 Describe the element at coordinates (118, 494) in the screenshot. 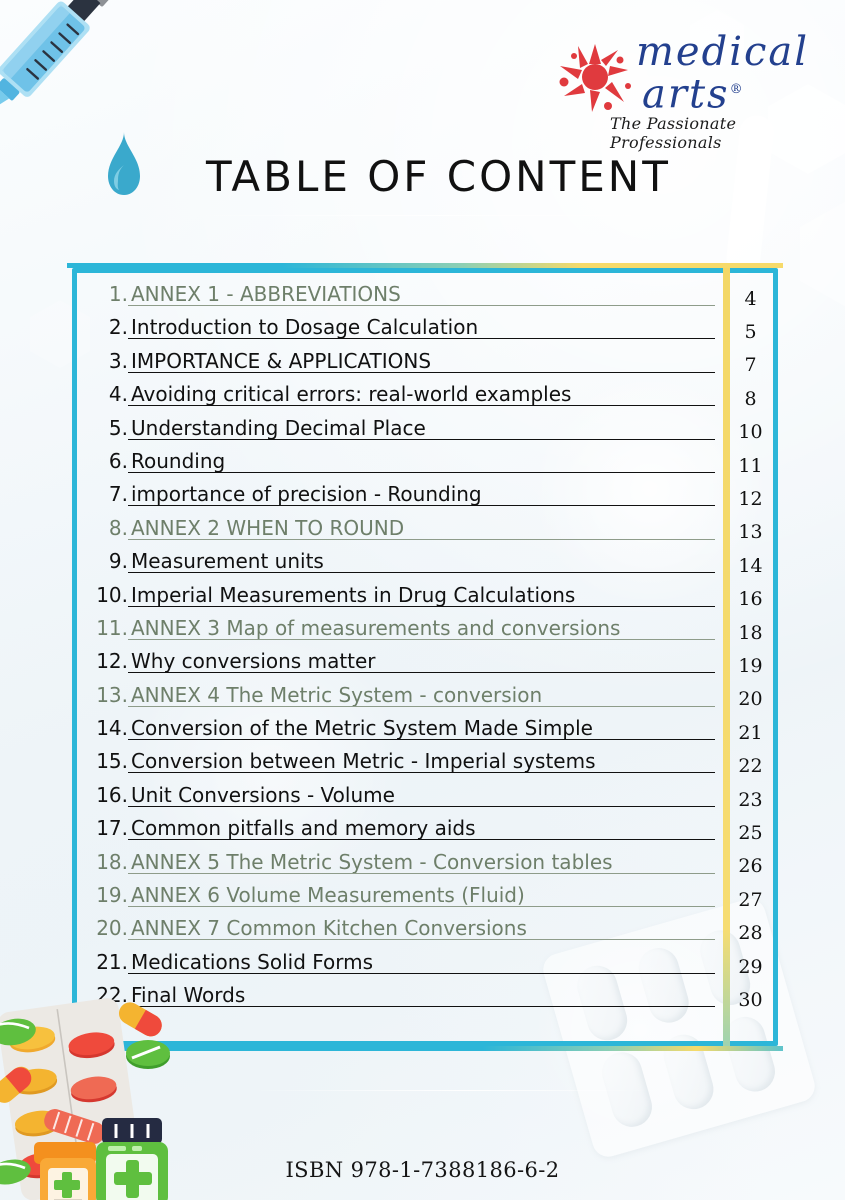

I see `toc-entry-number: 7.` at that location.